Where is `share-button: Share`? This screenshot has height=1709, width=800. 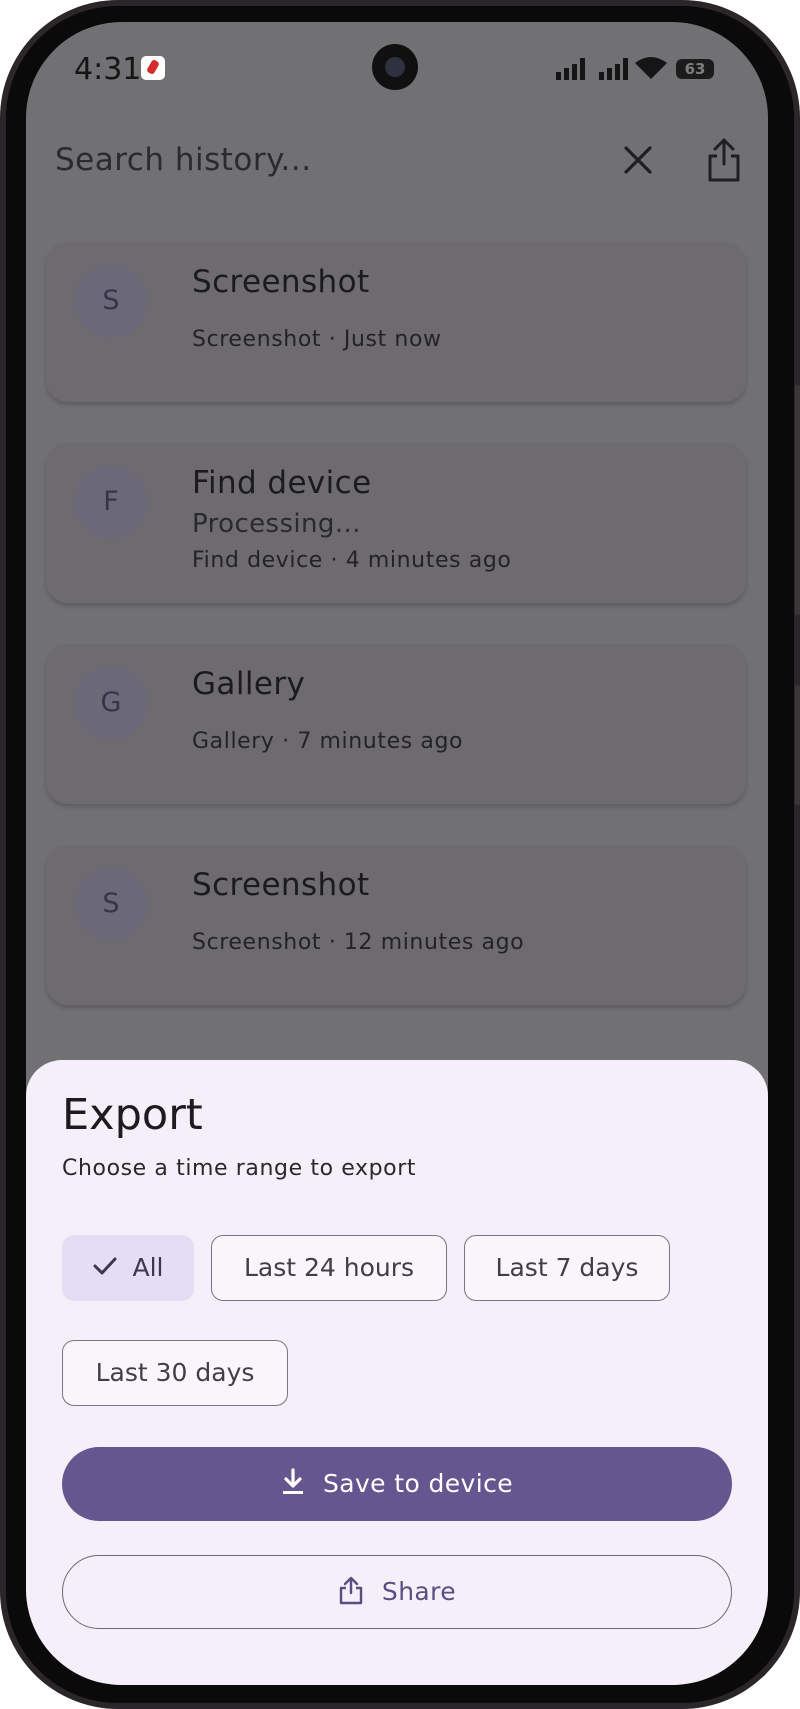
share-button: Share is located at coordinates (397, 1592).